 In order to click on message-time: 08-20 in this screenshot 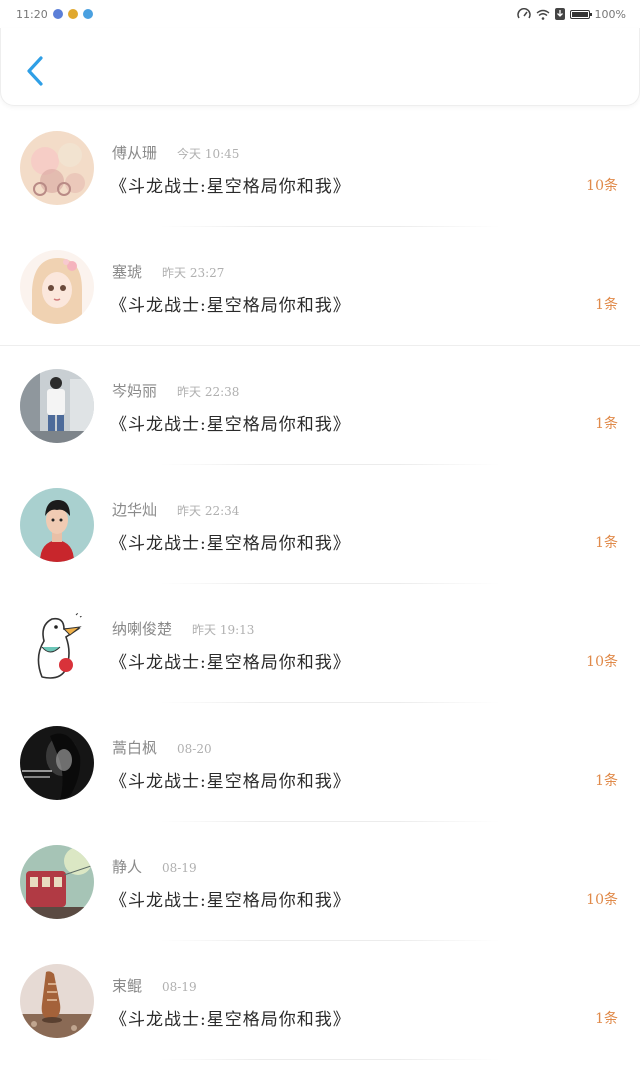, I will do `click(194, 749)`.